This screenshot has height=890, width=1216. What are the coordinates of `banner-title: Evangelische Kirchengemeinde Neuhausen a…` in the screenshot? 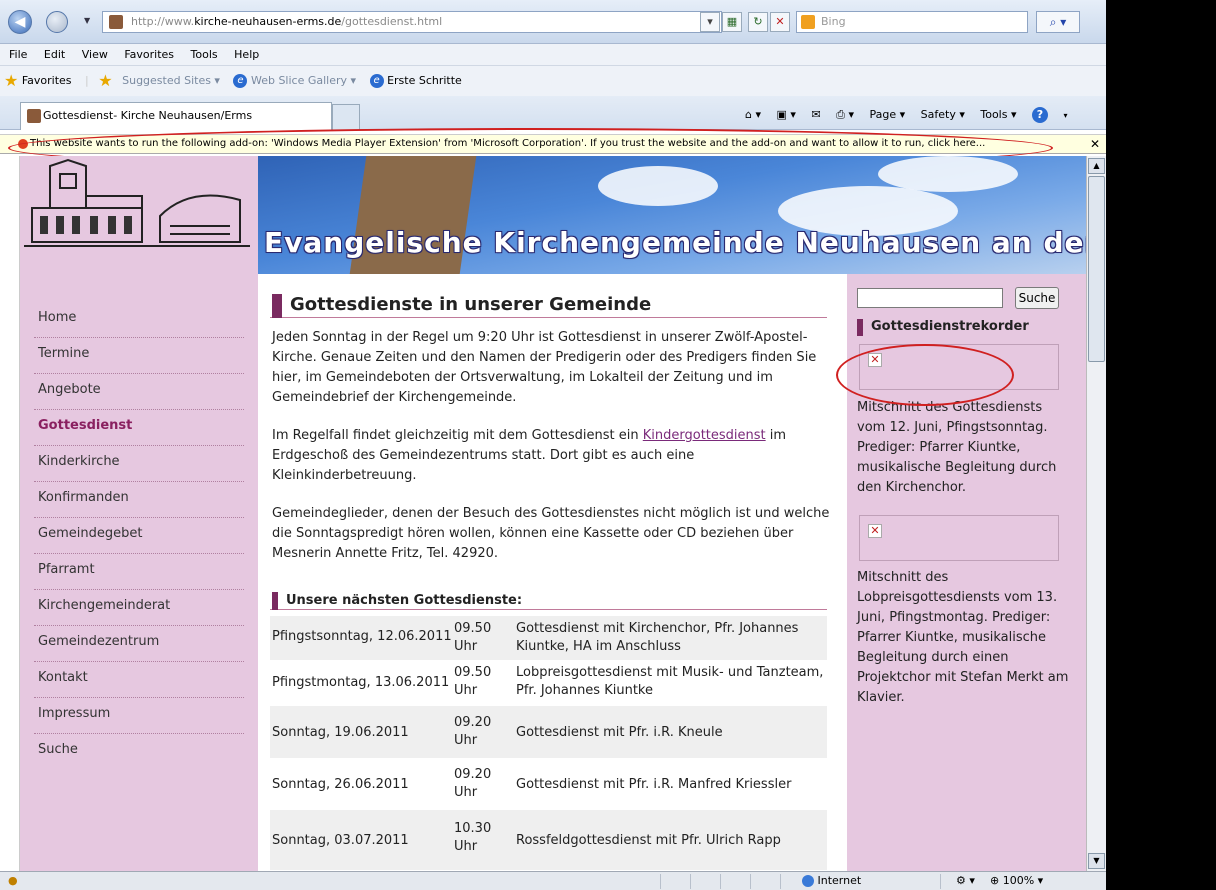 It's located at (675, 242).